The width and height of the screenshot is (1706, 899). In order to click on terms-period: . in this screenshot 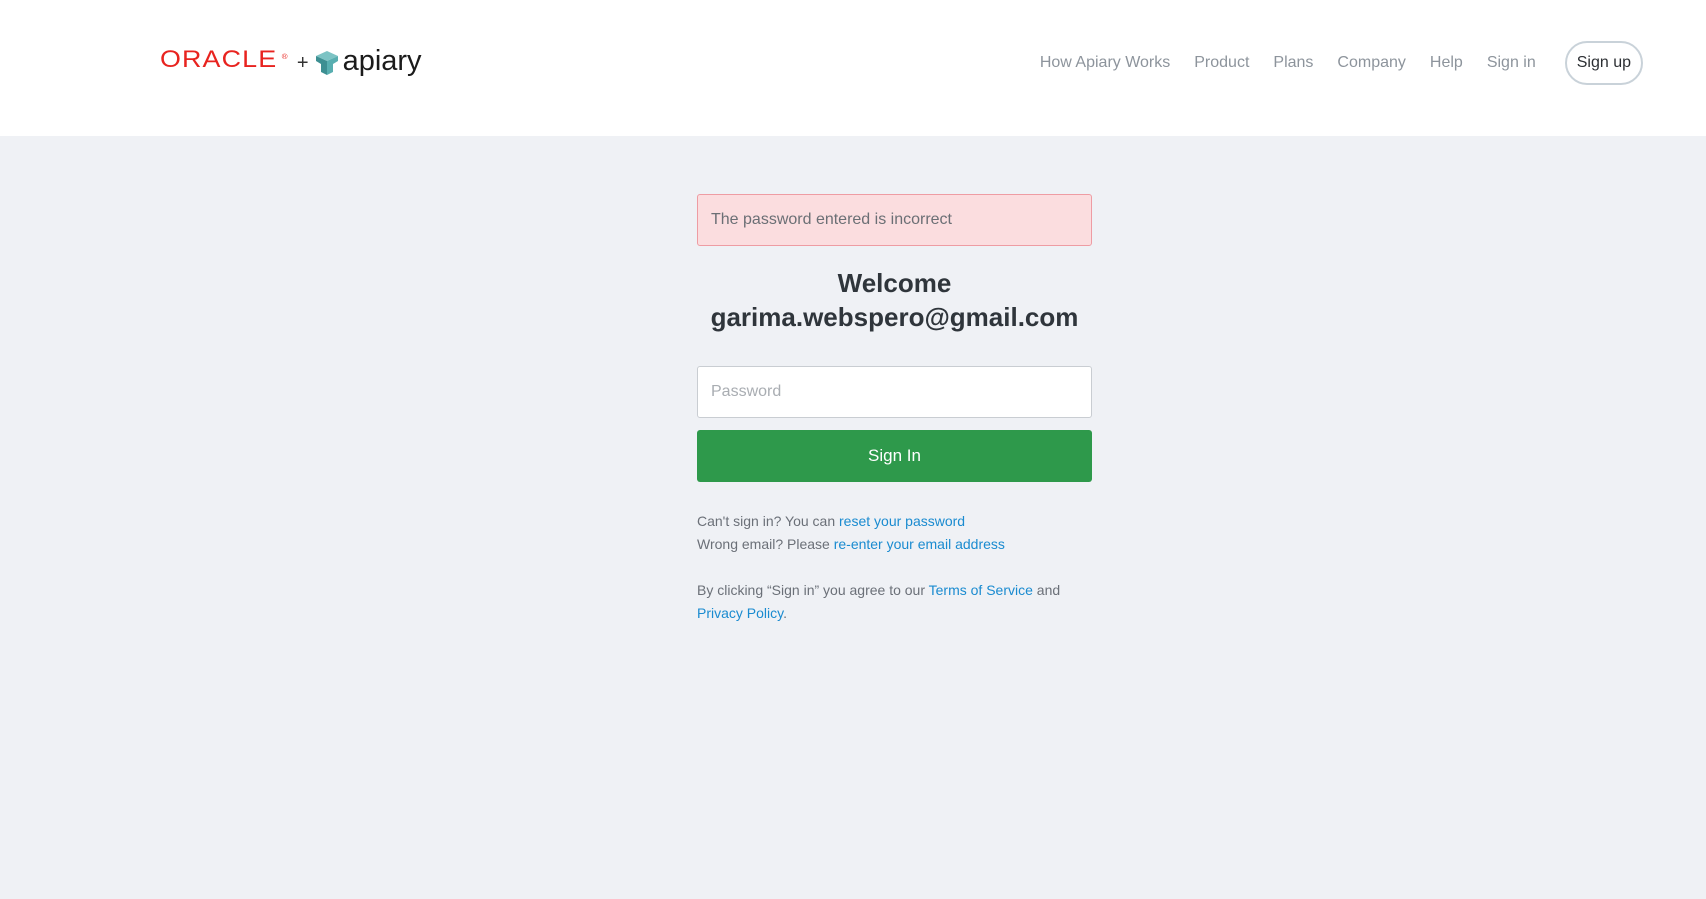, I will do `click(785, 613)`.